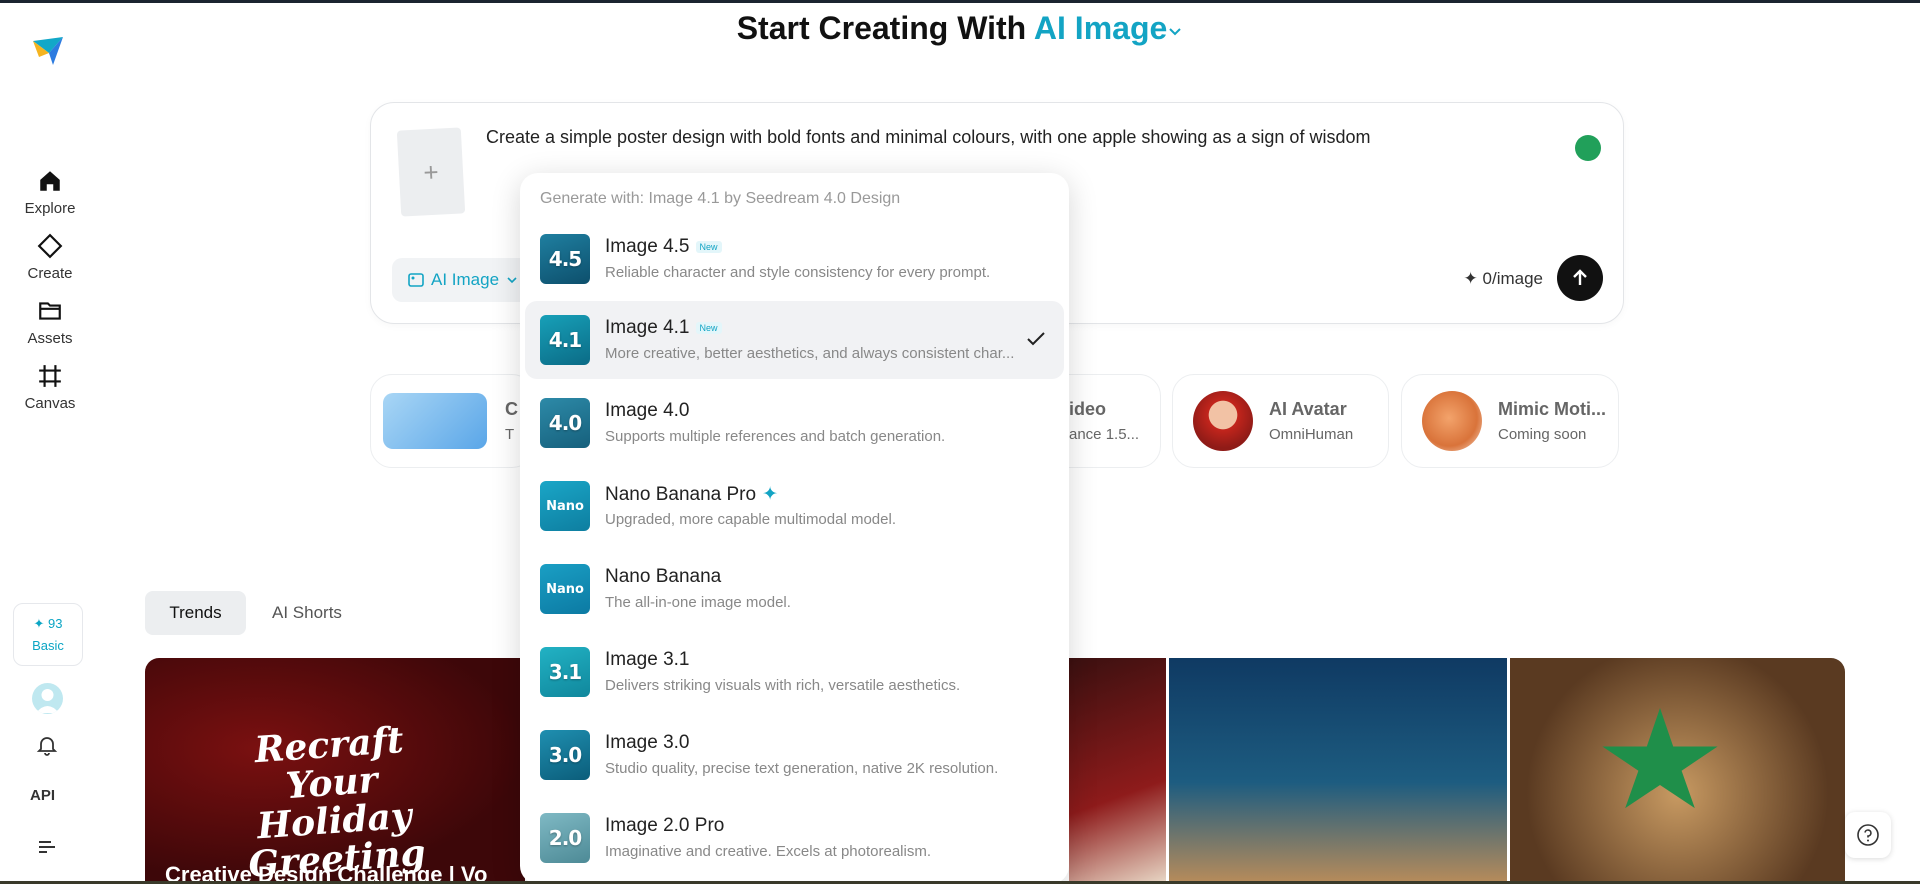 Image resolution: width=1920 pixels, height=884 pixels. What do you see at coordinates (48, 634) in the screenshot?
I see `credits-badge: ✦ 93 Basic` at bounding box center [48, 634].